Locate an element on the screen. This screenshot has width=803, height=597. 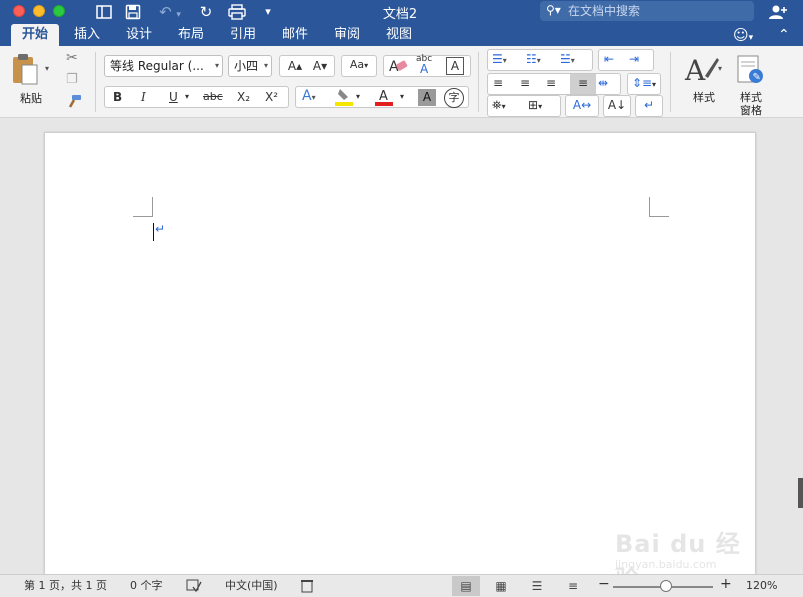
sidebar-icon is located at coordinates (104, 12).